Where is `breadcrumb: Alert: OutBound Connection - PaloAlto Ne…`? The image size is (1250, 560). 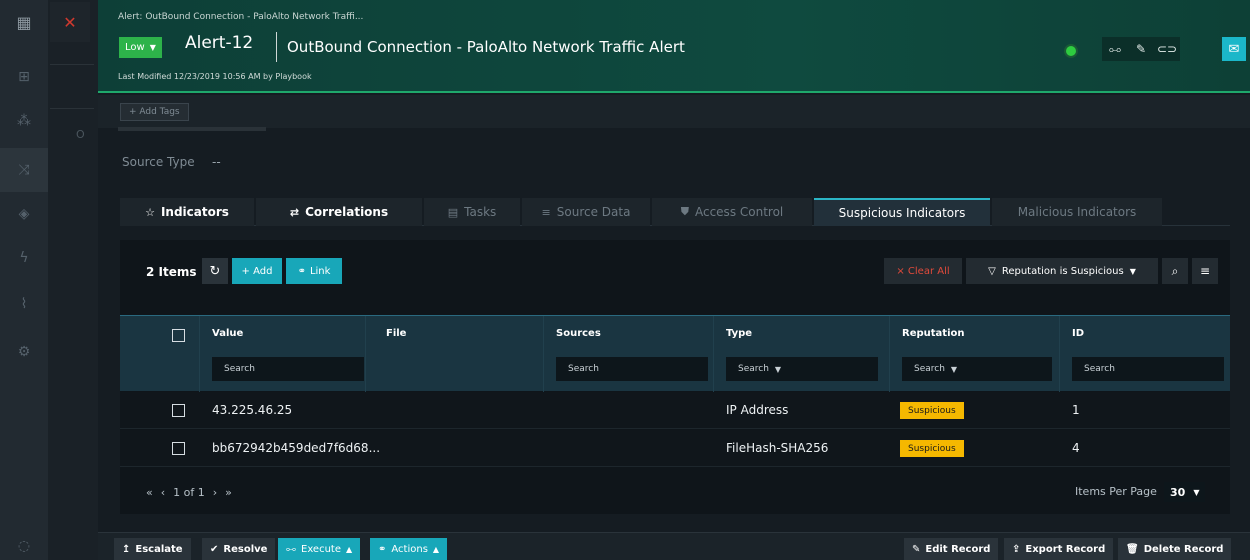 breadcrumb: Alert: OutBound Connection - PaloAlto Ne… is located at coordinates (240, 17).